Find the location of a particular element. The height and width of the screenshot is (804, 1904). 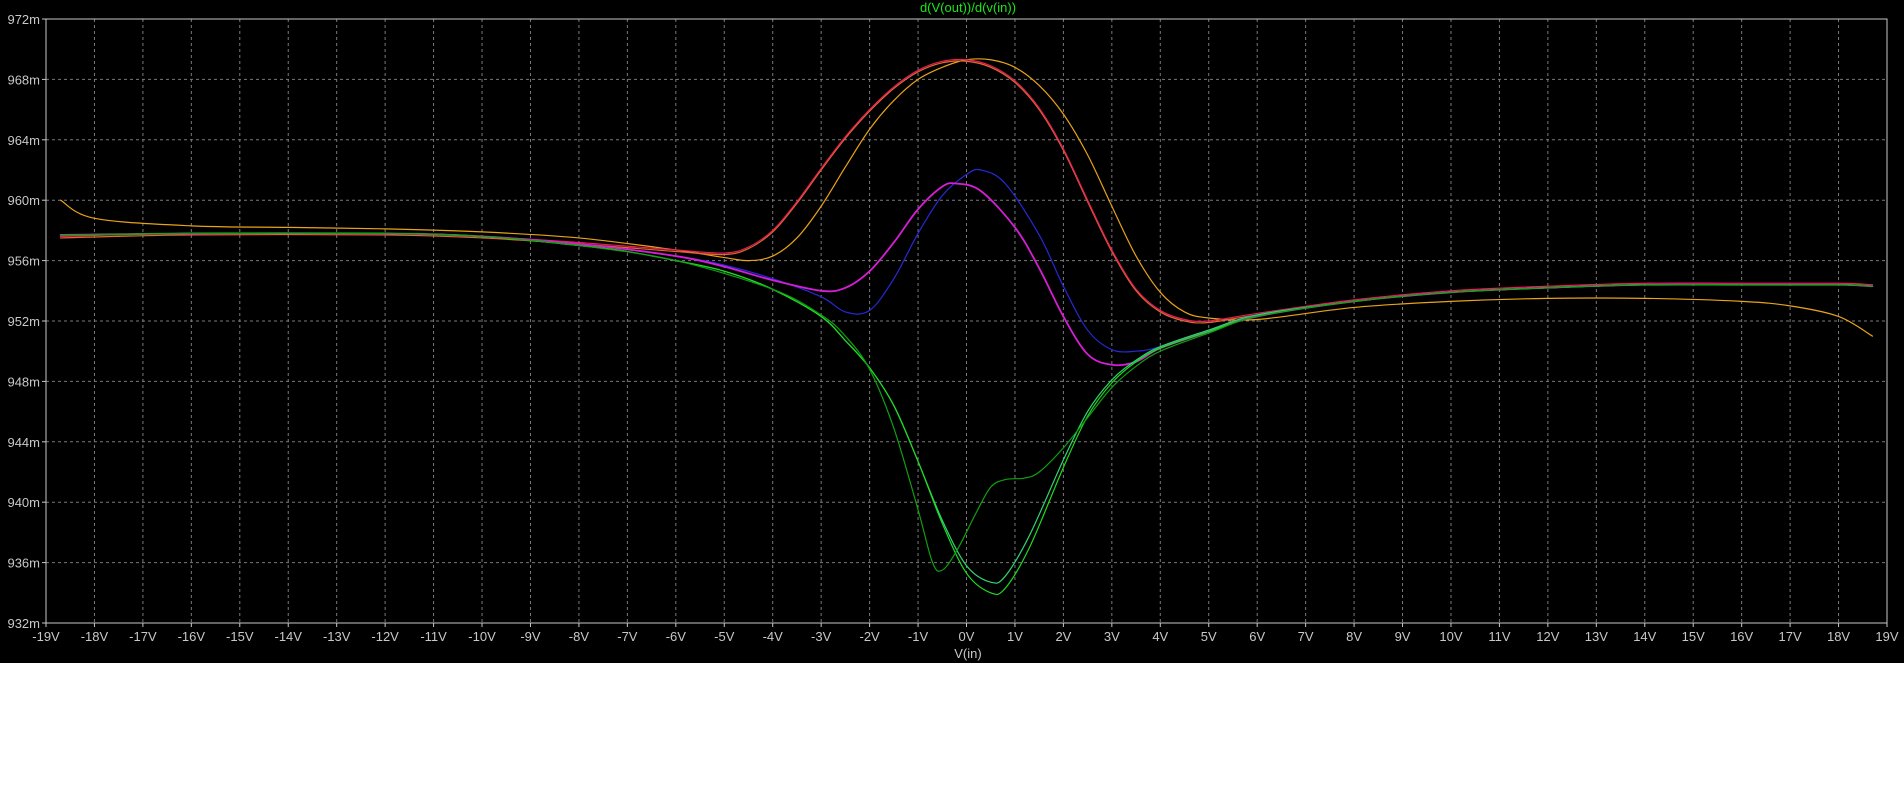

y-tick-label: 948m is located at coordinates (23, 381).